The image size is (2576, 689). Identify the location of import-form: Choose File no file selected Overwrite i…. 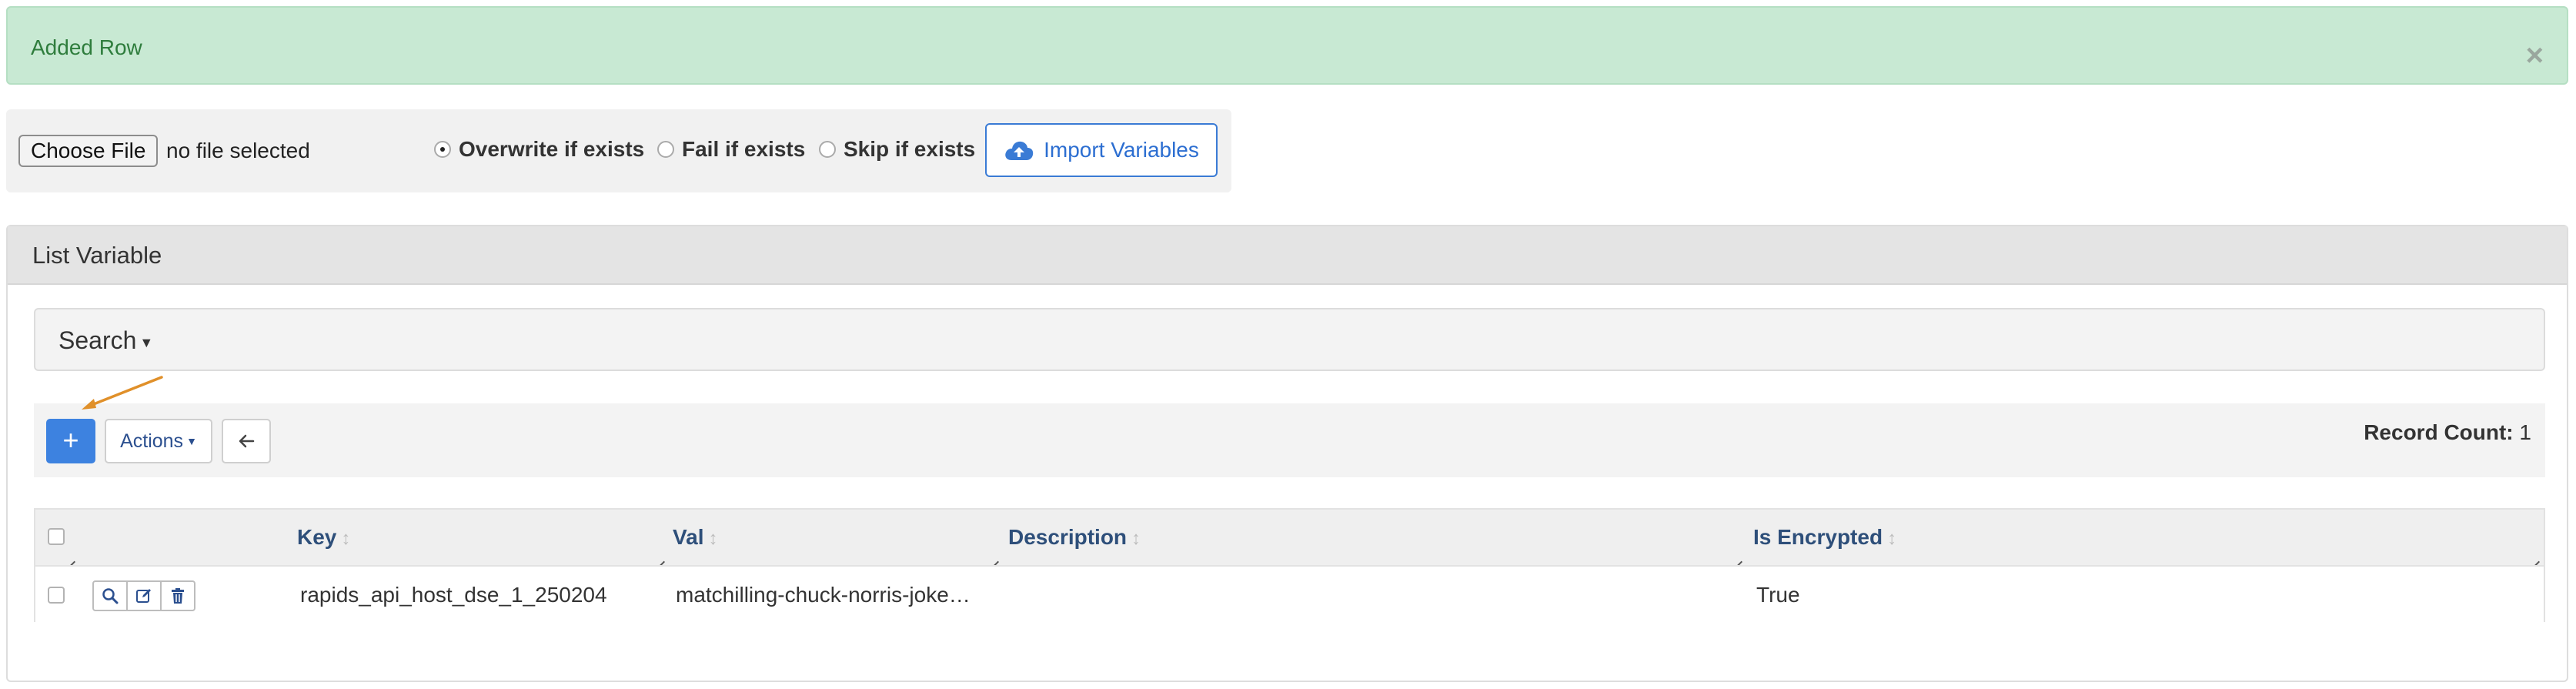
(618, 150).